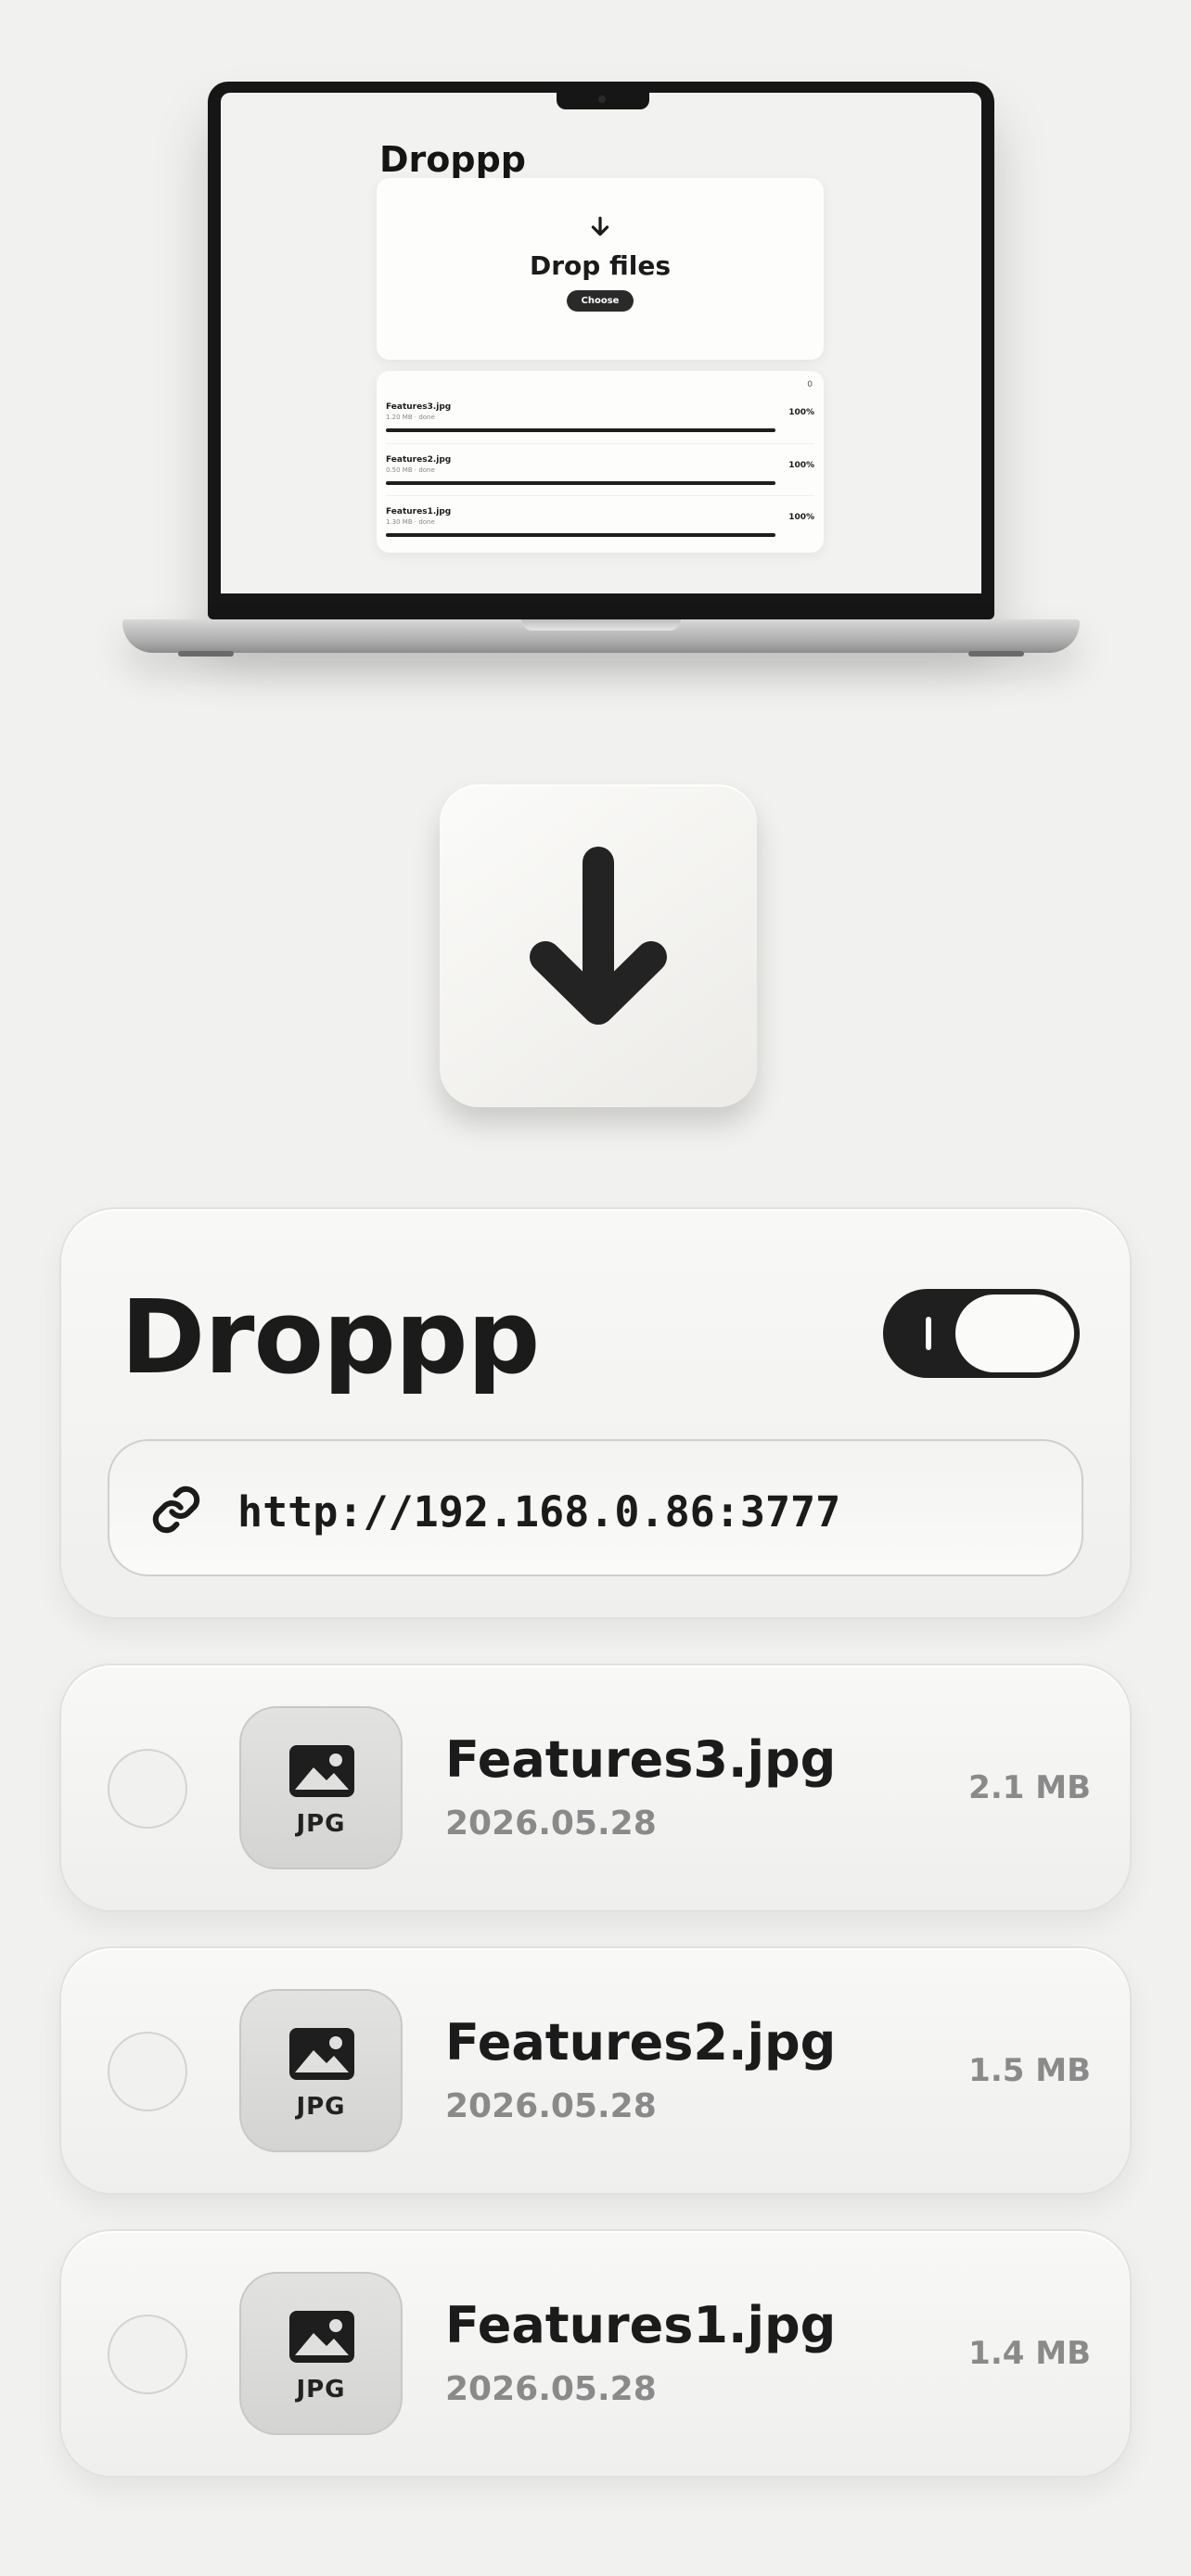 Image resolution: width=1191 pixels, height=2576 pixels. Describe the element at coordinates (419, 407) in the screenshot. I see `mockup-file-name: Features3.jpg` at that location.